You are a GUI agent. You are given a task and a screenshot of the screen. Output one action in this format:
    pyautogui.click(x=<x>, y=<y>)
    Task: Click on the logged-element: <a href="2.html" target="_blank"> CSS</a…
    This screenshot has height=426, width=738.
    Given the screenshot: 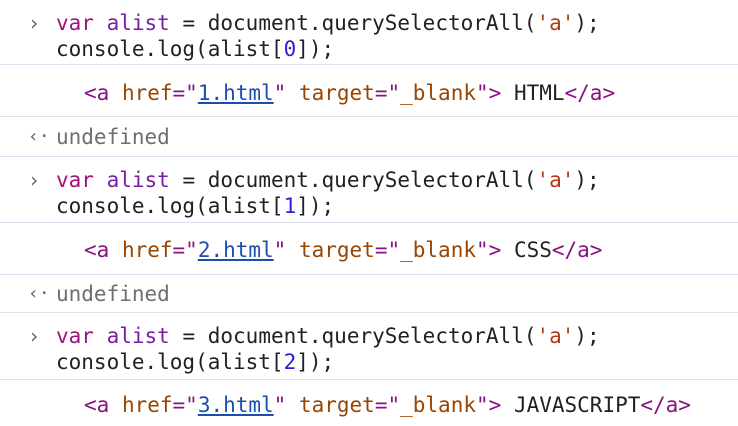 What is the action you would take?
    pyautogui.click(x=343, y=250)
    